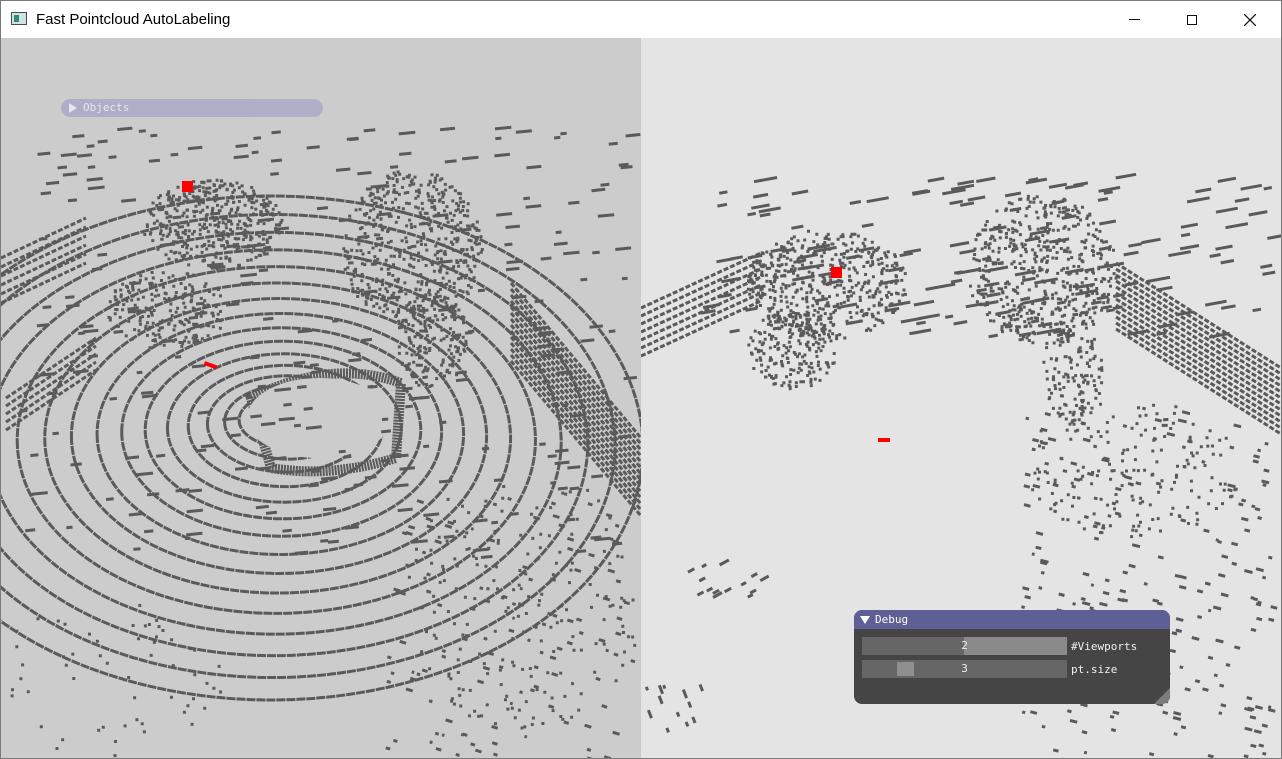  I want to click on minimize-icon, so click(1134, 19).